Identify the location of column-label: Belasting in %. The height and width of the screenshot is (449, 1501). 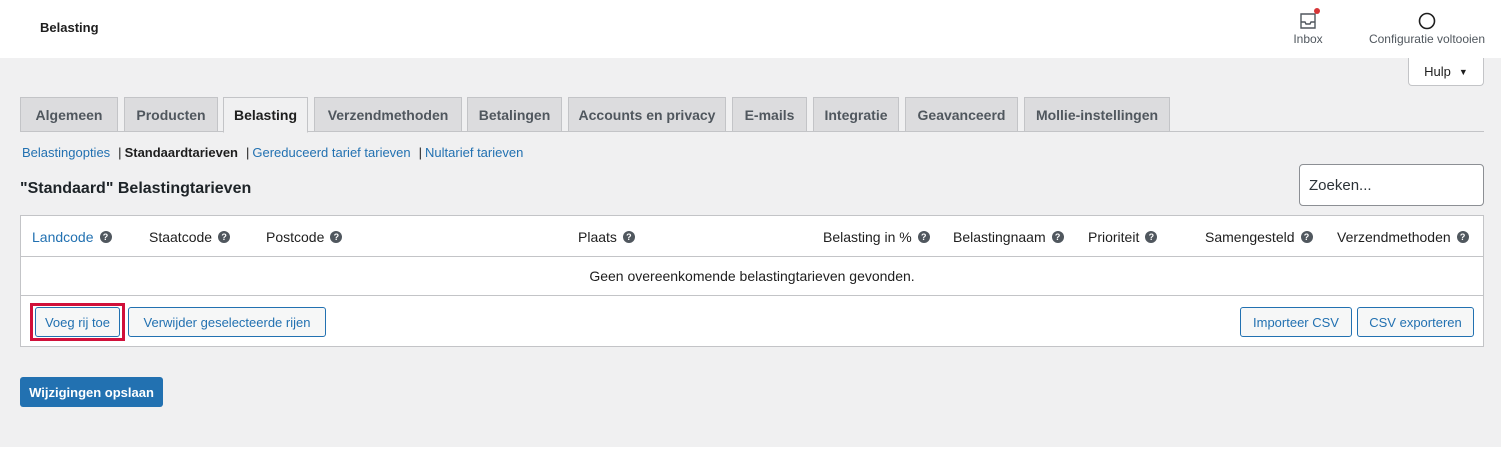
(867, 237).